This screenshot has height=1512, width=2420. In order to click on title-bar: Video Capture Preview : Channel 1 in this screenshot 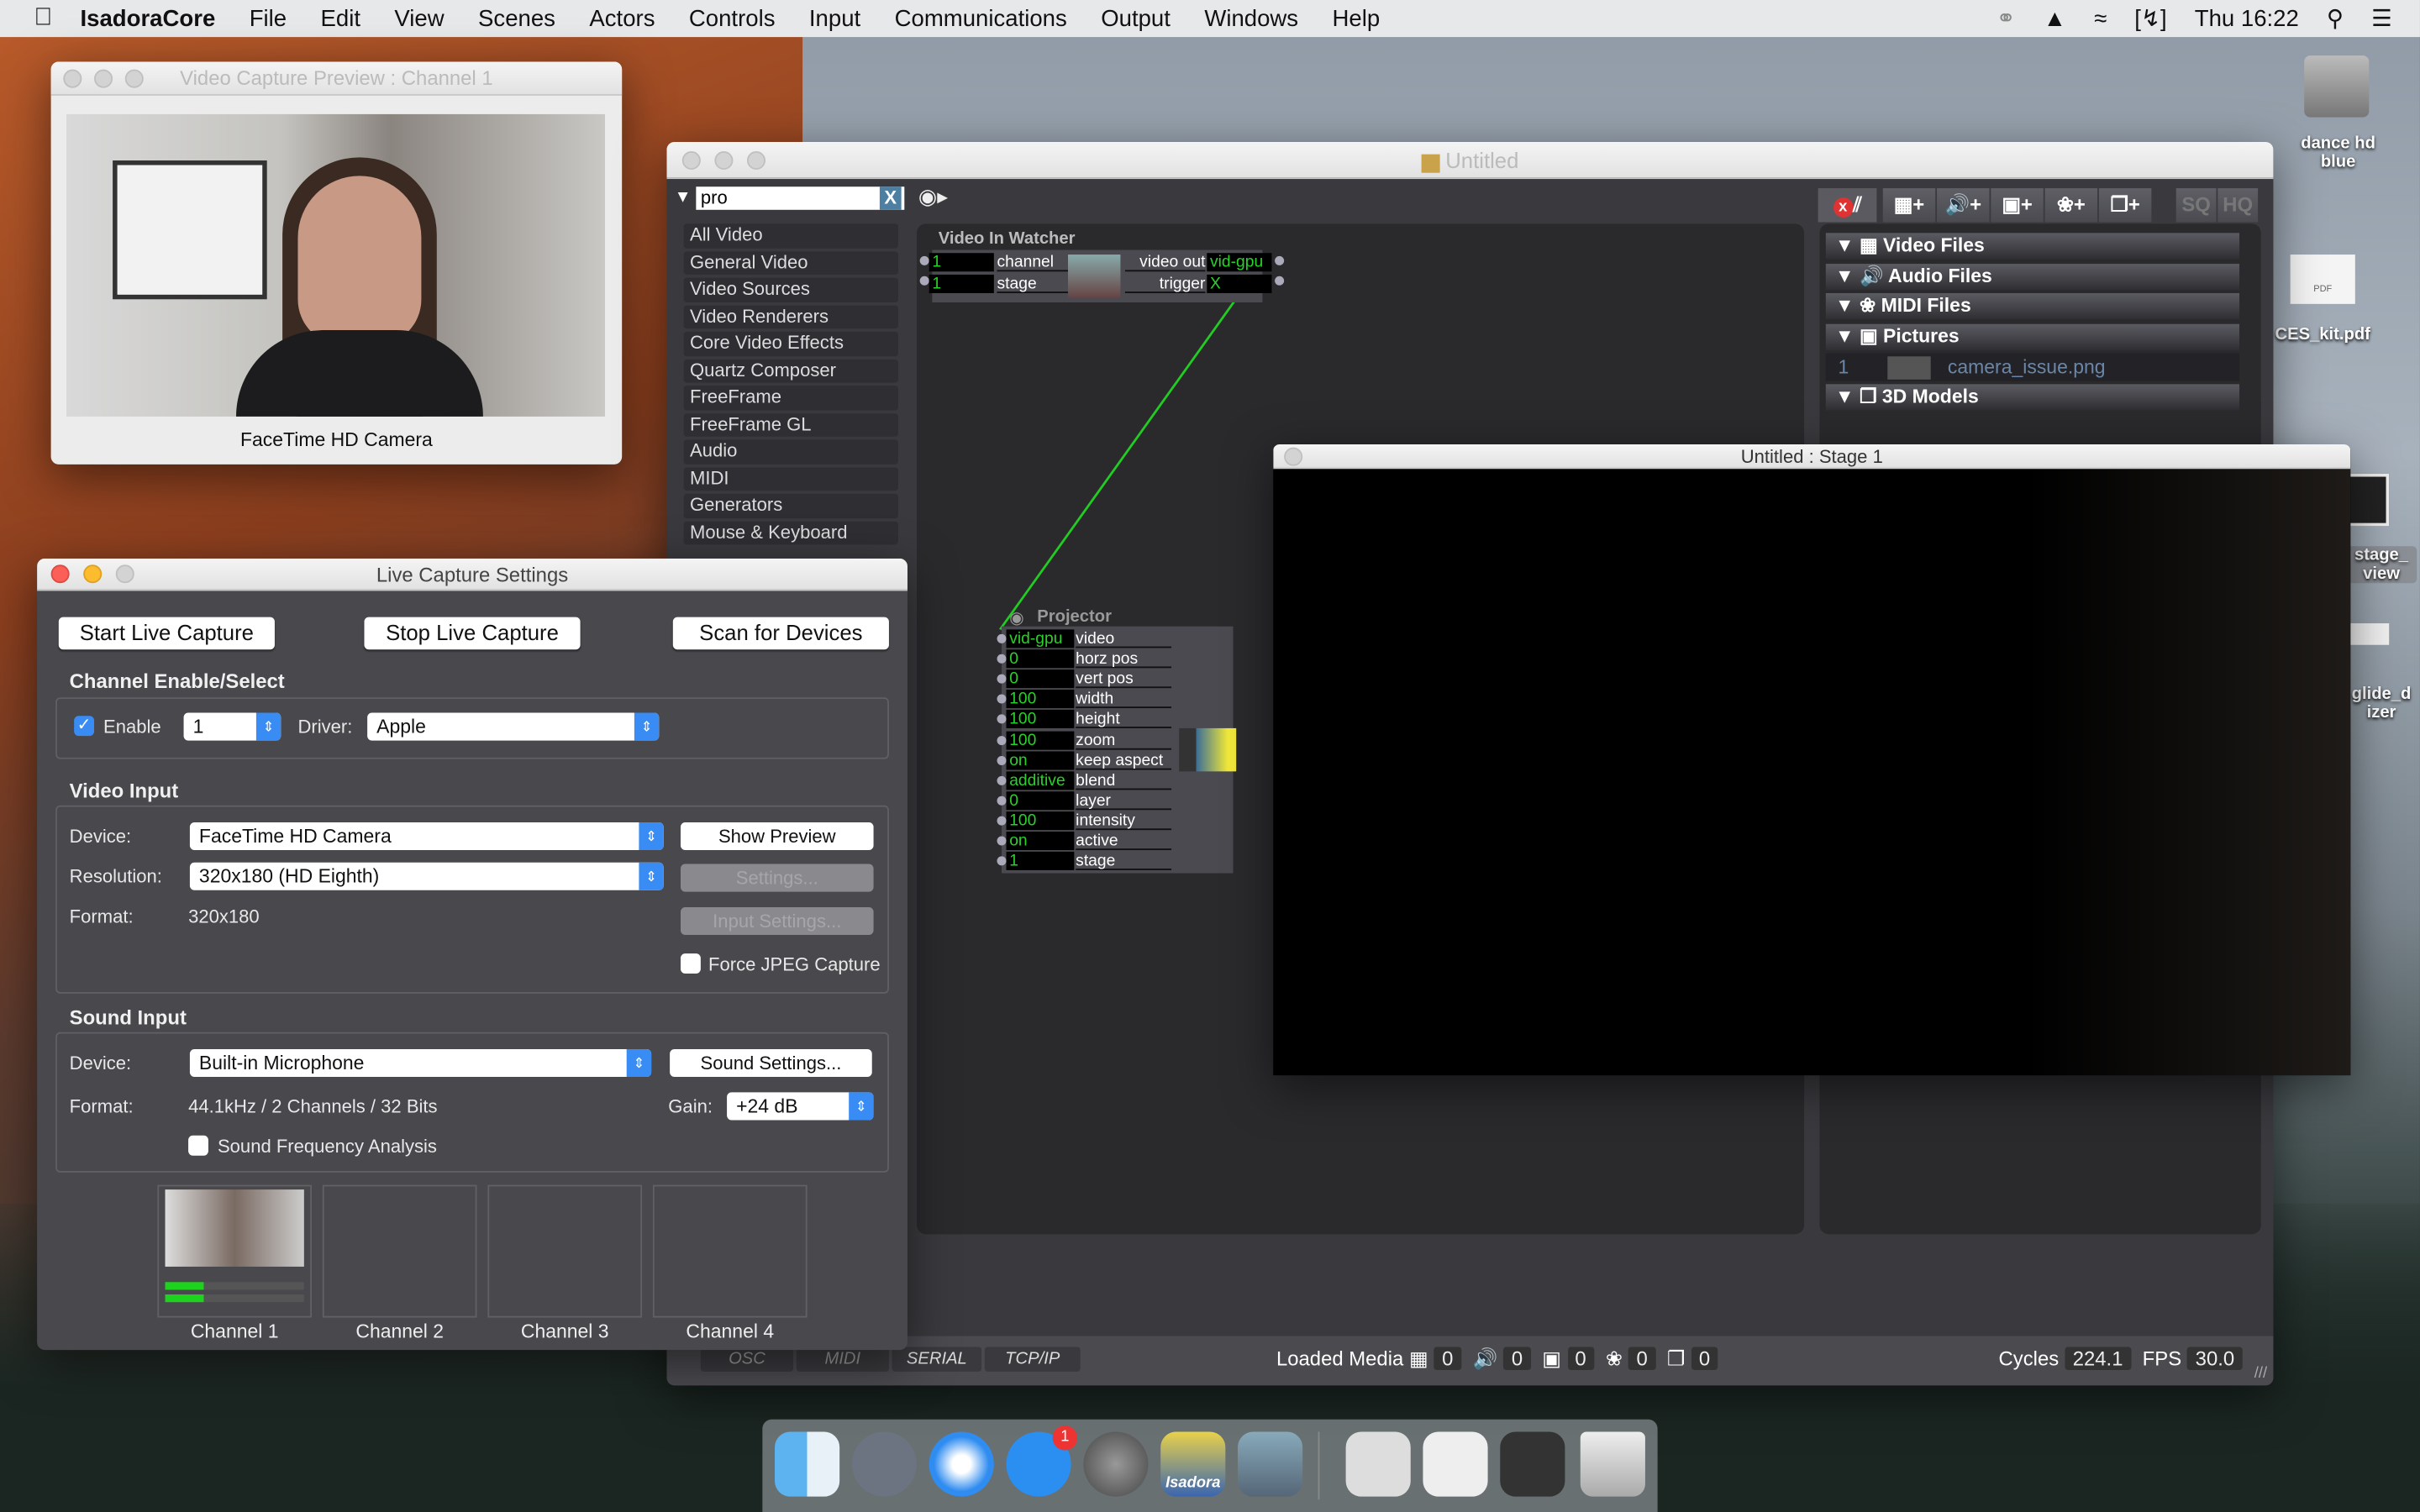, I will do `click(337, 78)`.